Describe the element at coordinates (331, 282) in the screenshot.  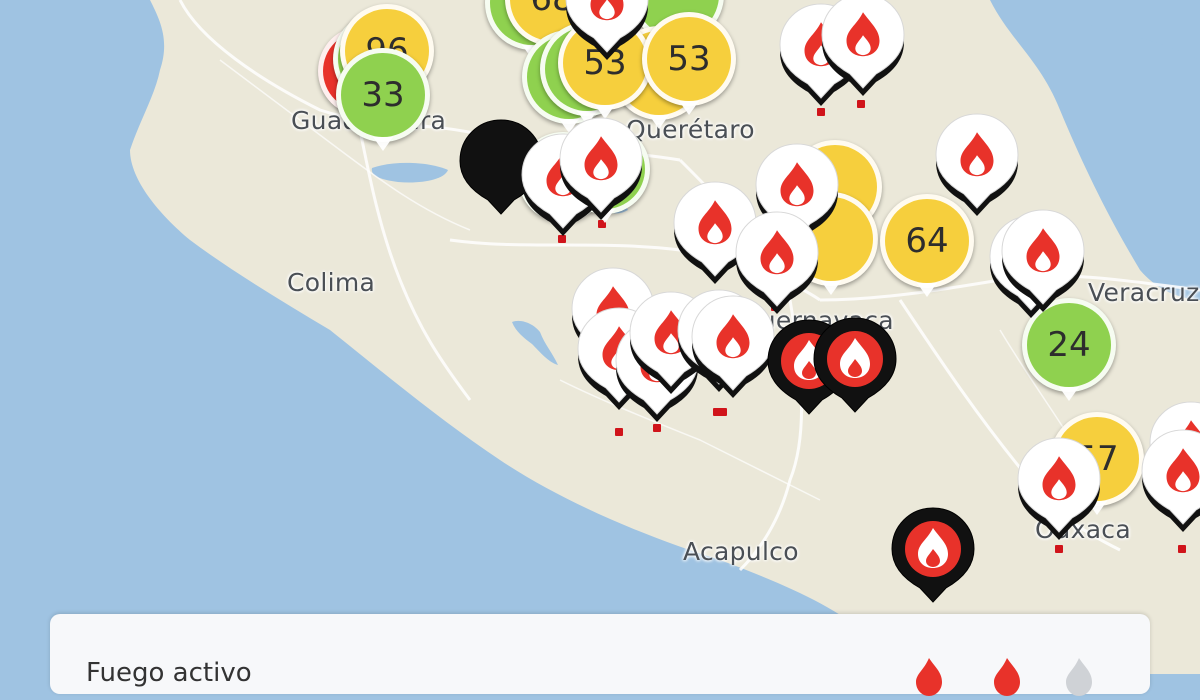
I see `city-label-colima: Colima` at that location.